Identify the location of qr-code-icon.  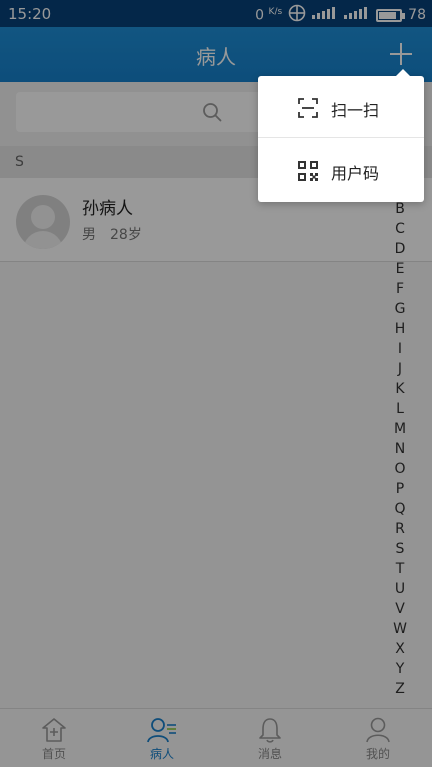
(308, 171).